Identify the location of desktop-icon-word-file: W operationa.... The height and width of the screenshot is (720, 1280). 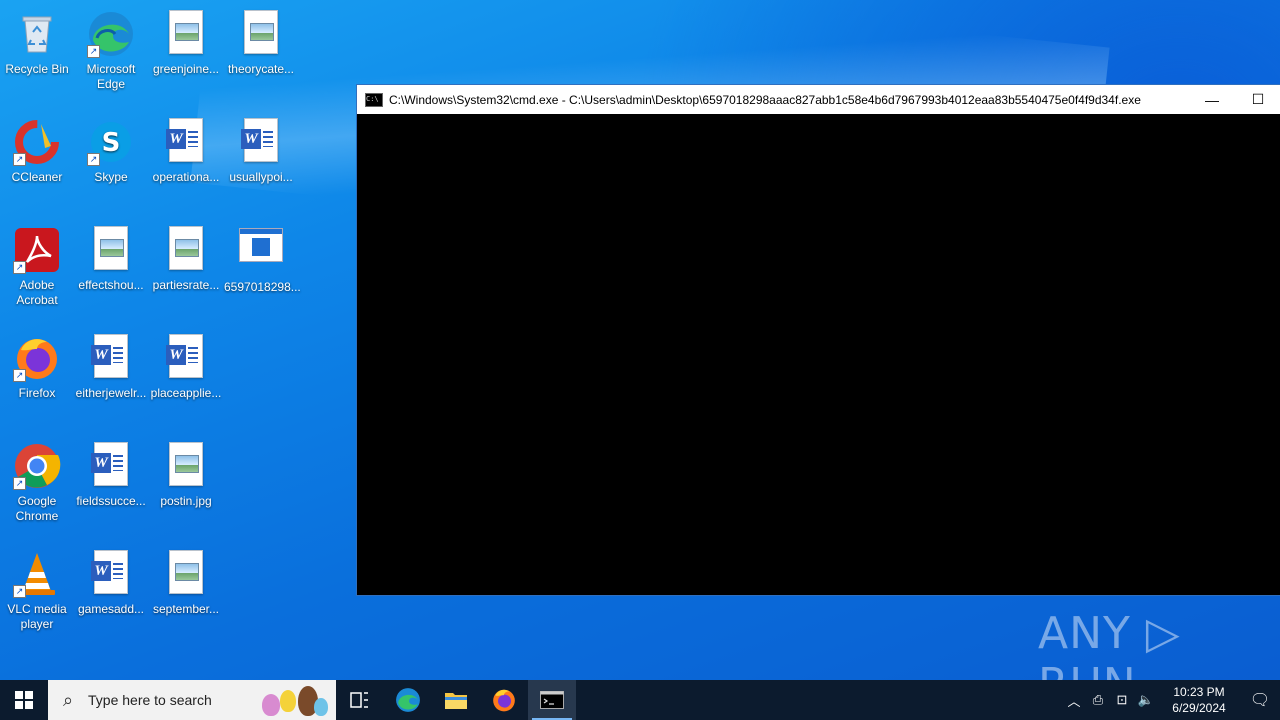
(186, 148).